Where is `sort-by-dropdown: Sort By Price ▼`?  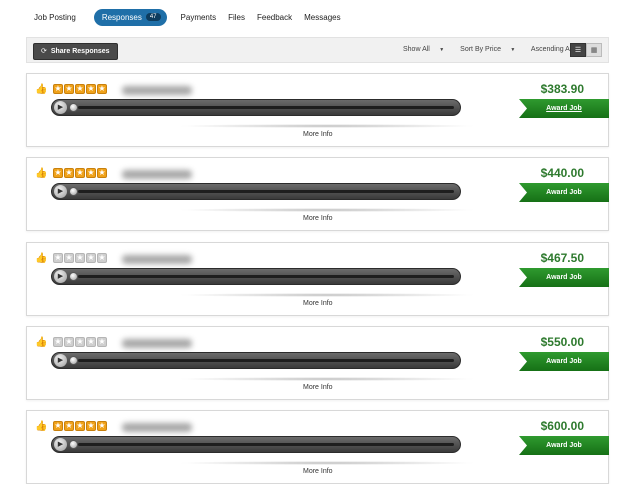
sort-by-dropdown: Sort By Price ▼ is located at coordinates (491, 49).